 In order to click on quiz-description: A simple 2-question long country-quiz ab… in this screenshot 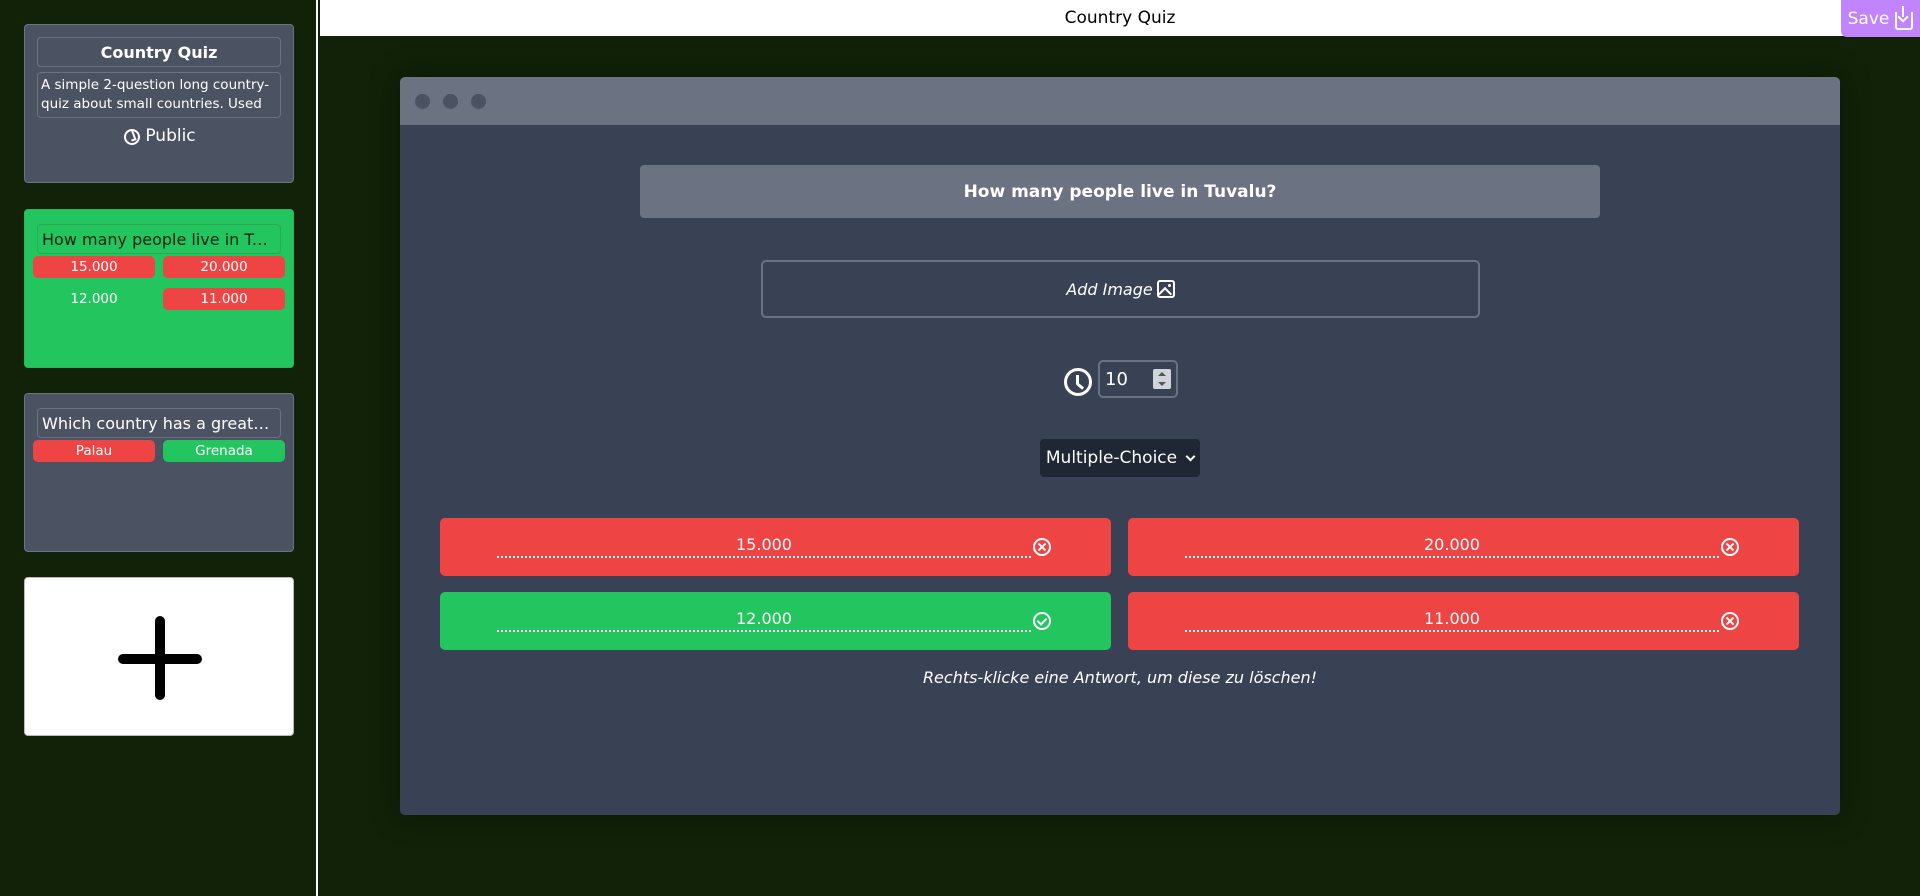, I will do `click(159, 95)`.